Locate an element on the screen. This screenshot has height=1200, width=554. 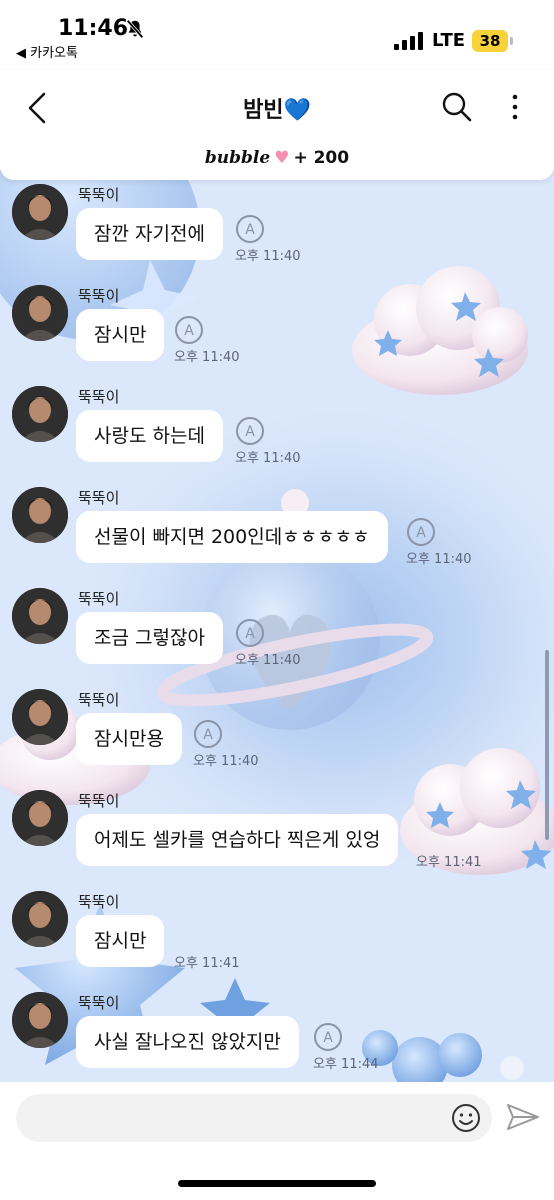
network-type: LTE is located at coordinates (449, 40).